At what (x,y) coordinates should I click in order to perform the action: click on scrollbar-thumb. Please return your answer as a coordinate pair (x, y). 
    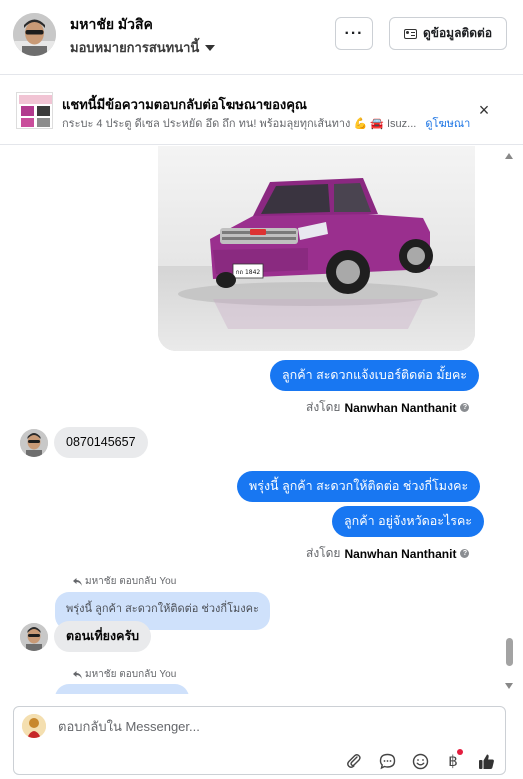
    Looking at the image, I should click on (509, 652).